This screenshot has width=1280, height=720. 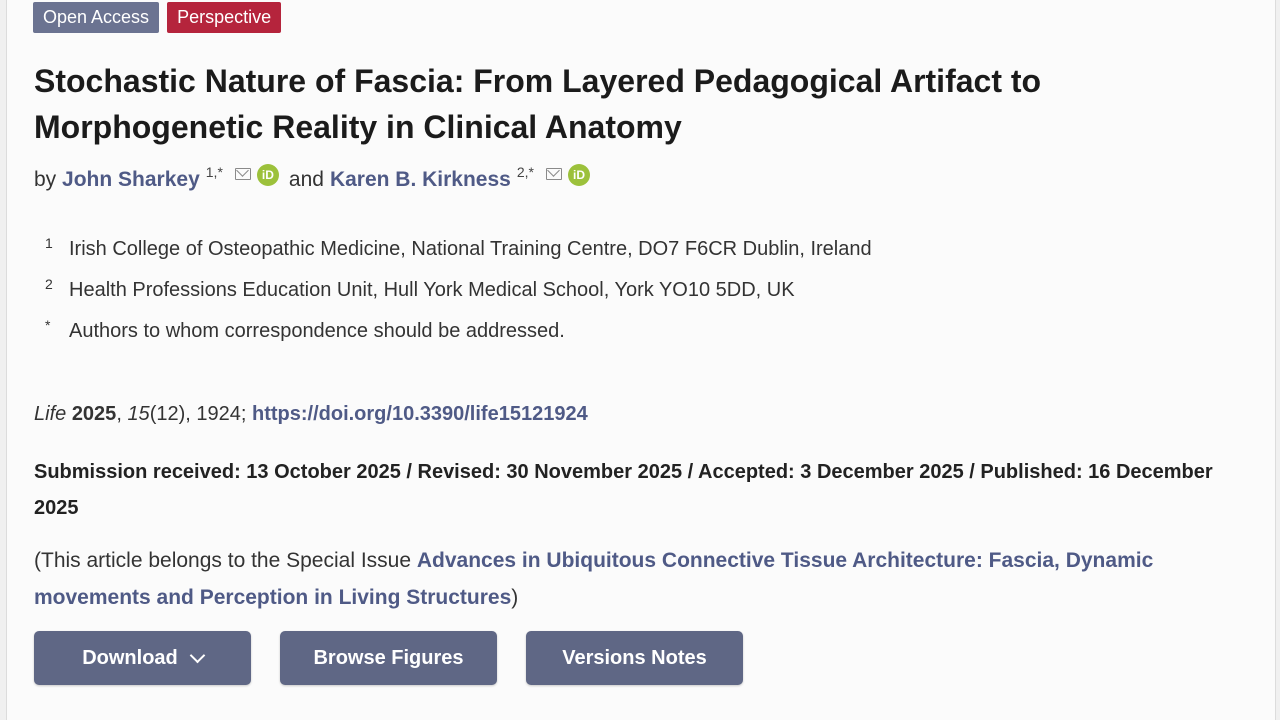 I want to click on versions-notes-label: Versions Notes, so click(x=634, y=657).